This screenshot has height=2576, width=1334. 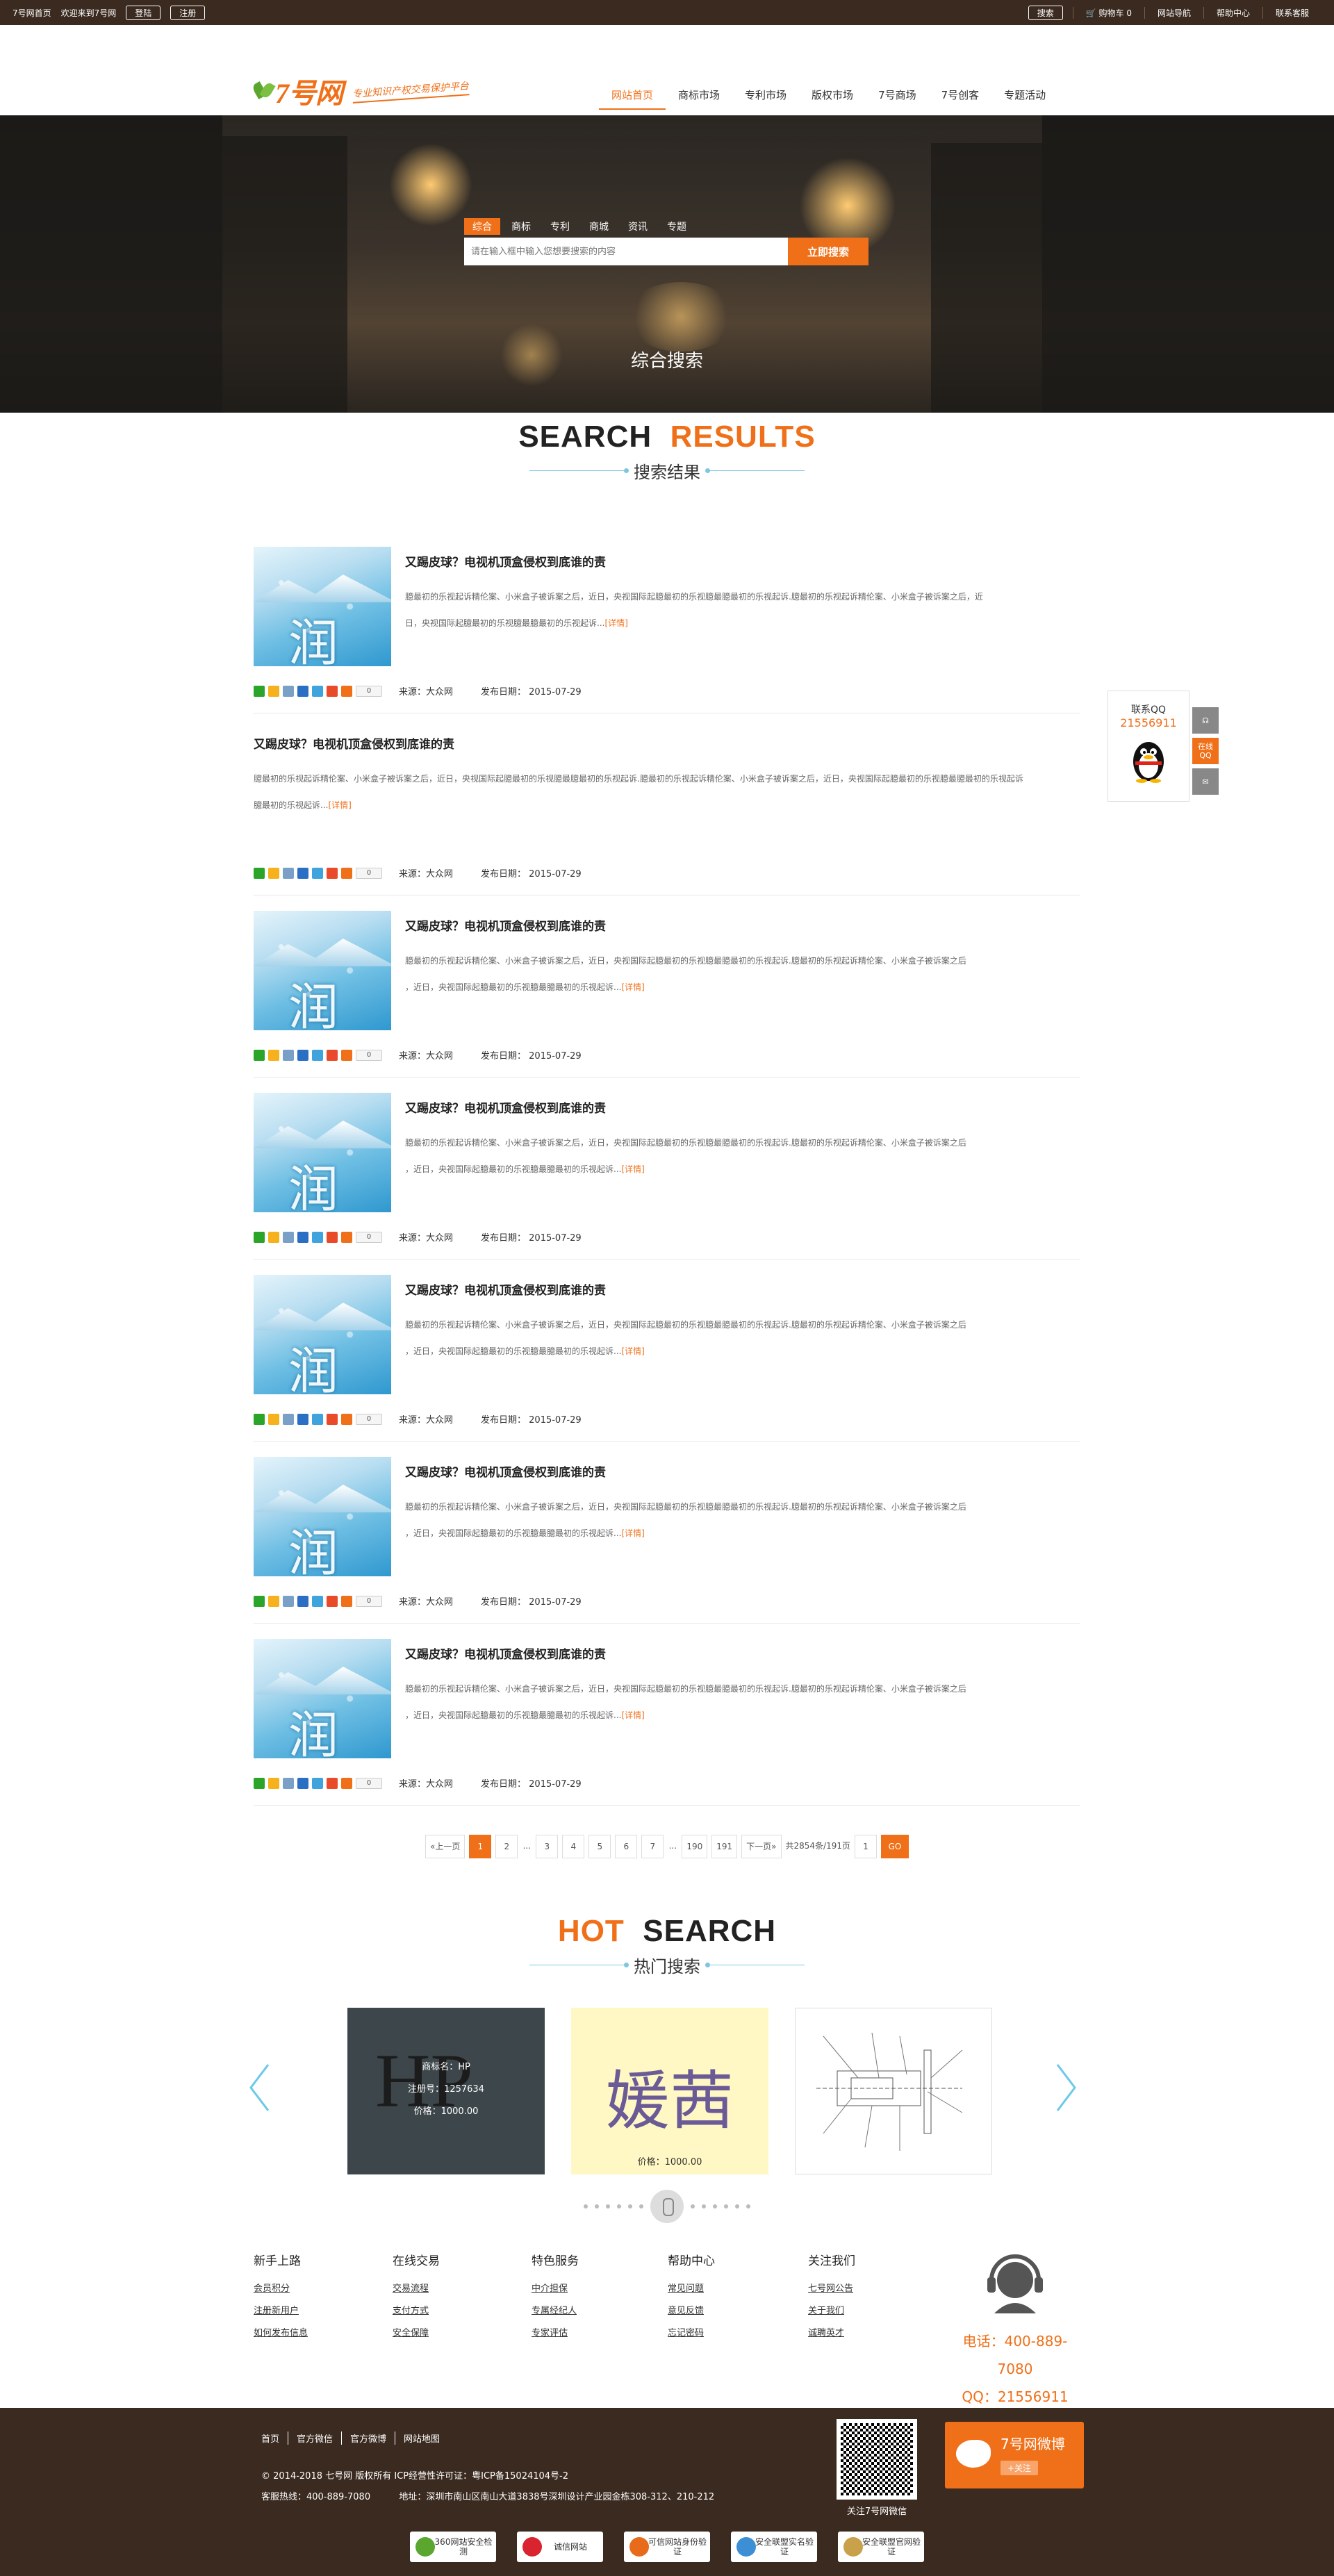 I want to click on home-link: 7号网首页, so click(x=32, y=13).